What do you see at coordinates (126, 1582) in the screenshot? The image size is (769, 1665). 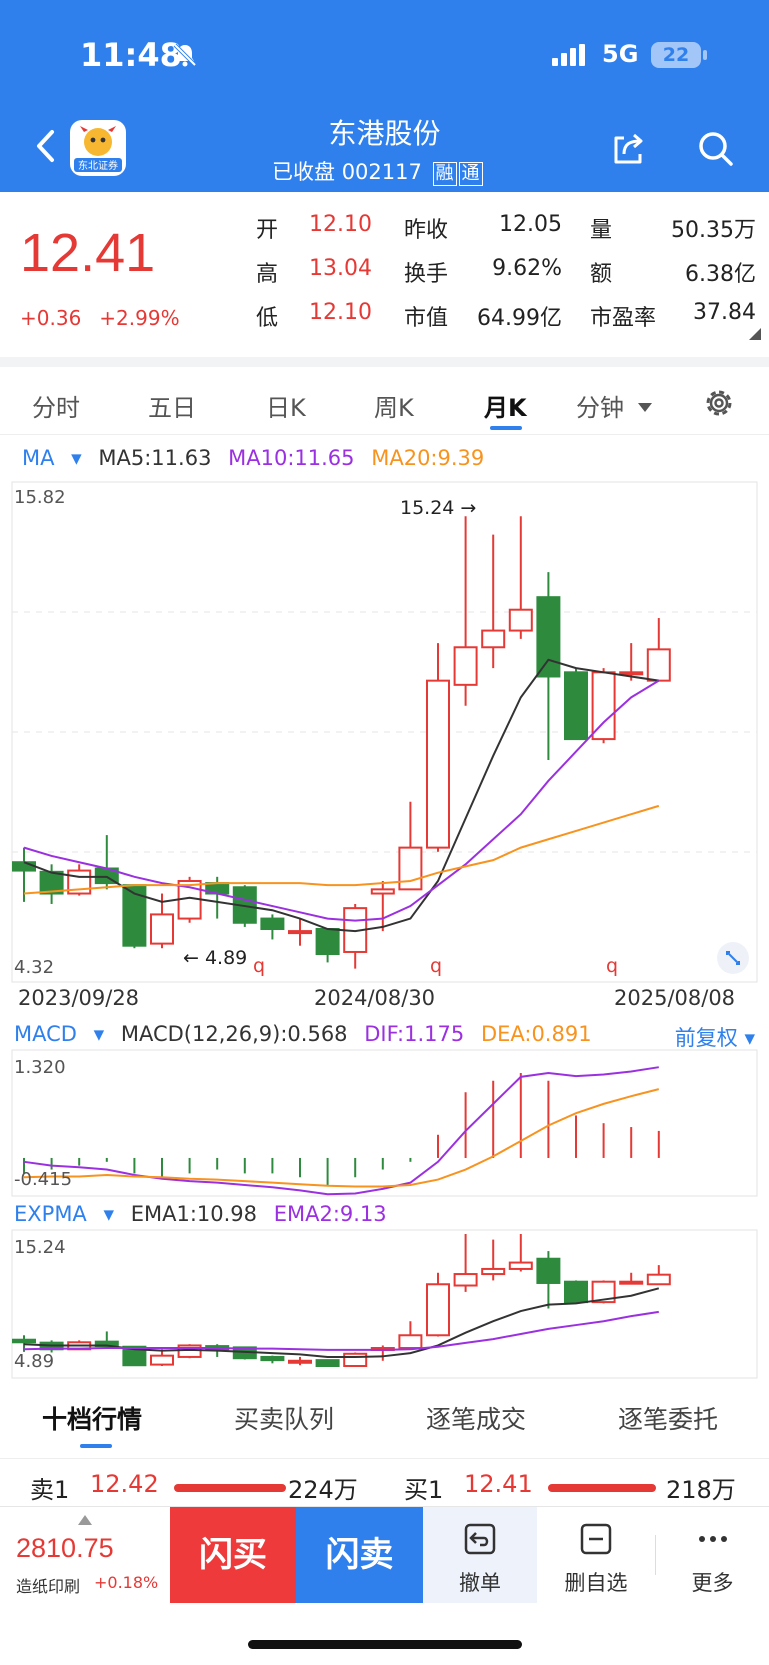 I see `sector-change: +0.18%` at bounding box center [126, 1582].